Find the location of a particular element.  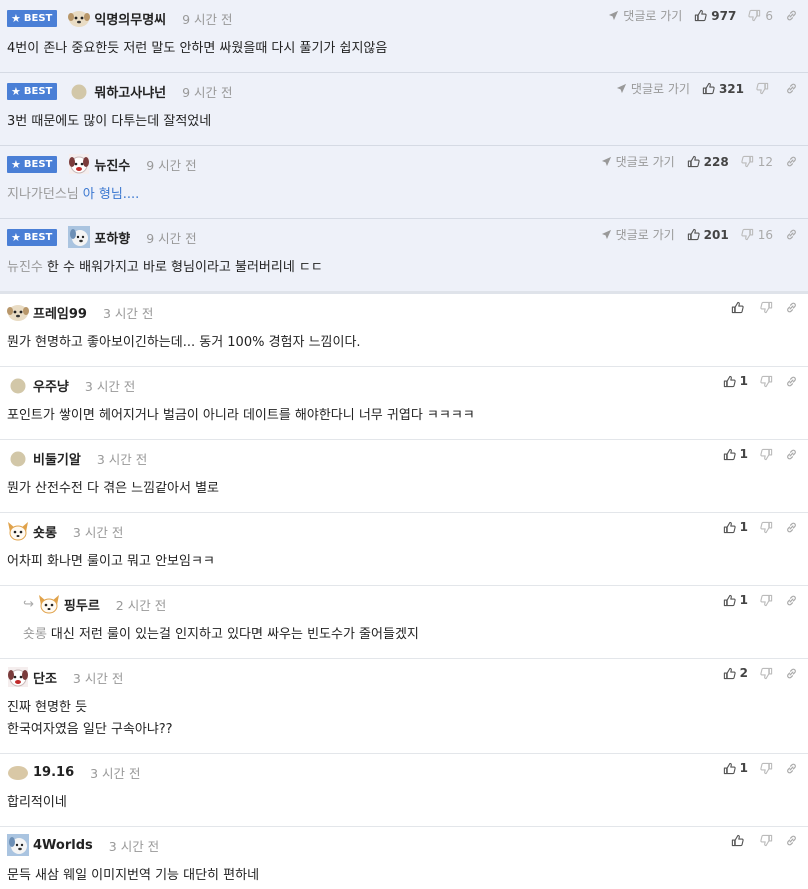

comment-body: 숏롱 대신 저런 룰이 있는걸 인지하고 있다면 싸우는 빈도수가 줄어들겠지 is located at coordinates (410, 636).